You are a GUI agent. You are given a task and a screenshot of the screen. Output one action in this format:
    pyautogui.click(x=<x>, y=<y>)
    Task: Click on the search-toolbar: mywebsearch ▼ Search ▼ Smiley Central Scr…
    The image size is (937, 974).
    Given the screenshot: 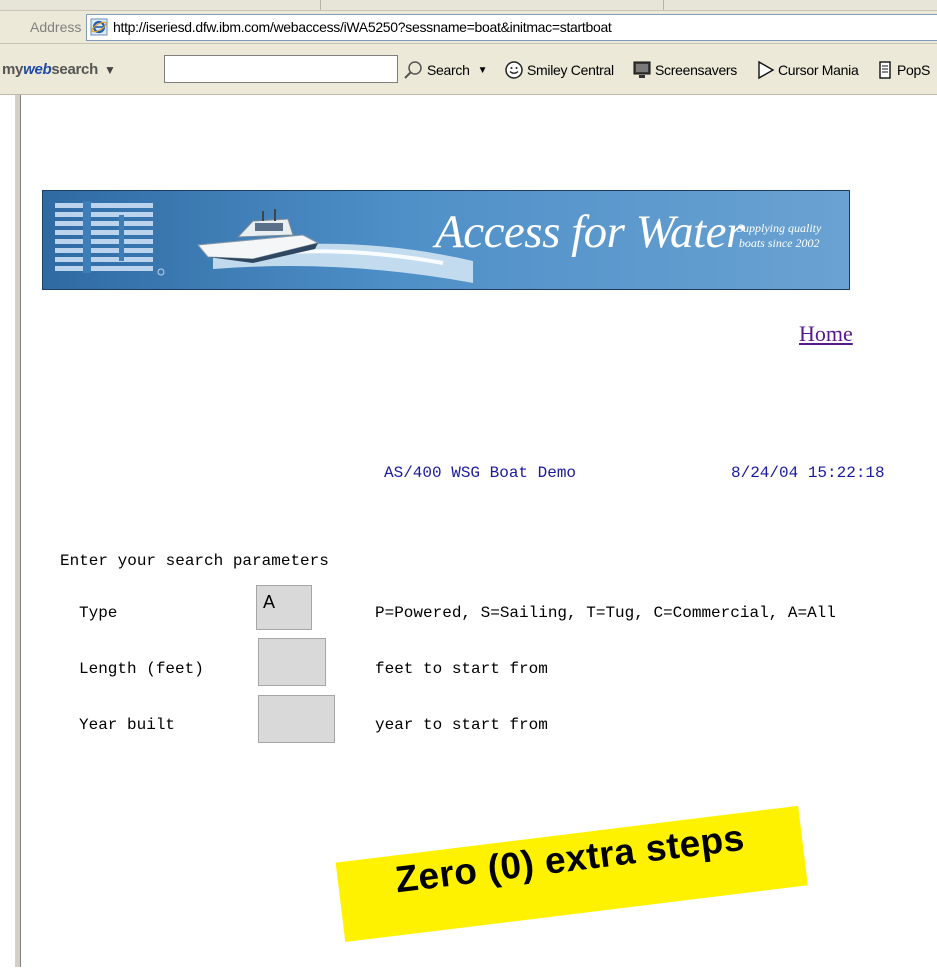 What is the action you would take?
    pyautogui.click(x=468, y=69)
    